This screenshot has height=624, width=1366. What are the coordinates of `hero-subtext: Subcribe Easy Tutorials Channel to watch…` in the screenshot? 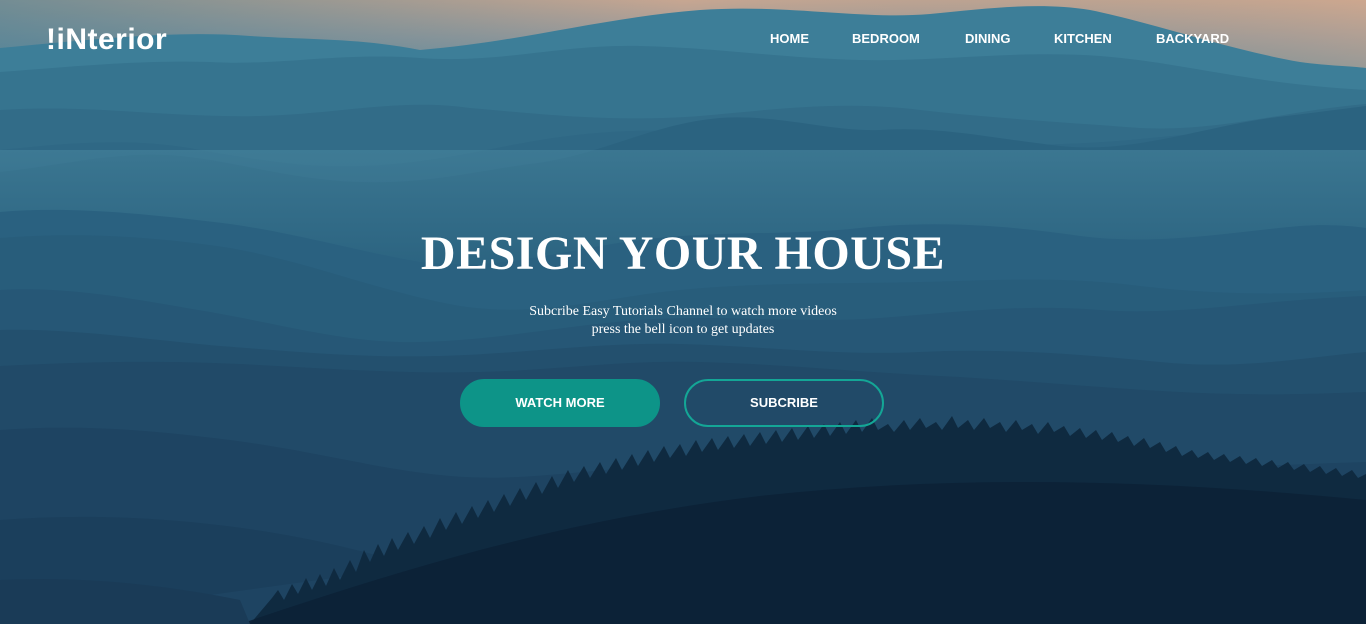 It's located at (683, 321).